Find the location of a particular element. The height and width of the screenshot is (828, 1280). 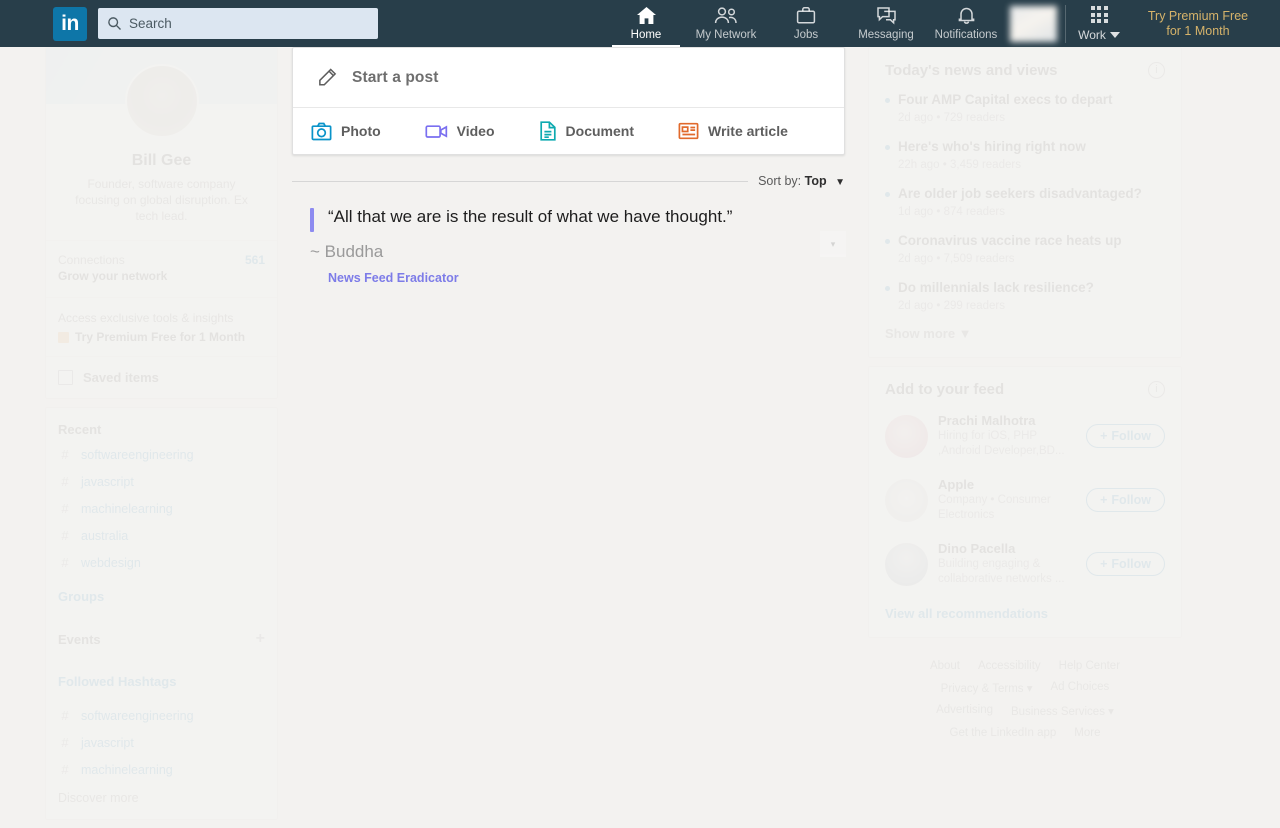

footer-link-help-center: Help Center is located at coordinates (1089, 666).